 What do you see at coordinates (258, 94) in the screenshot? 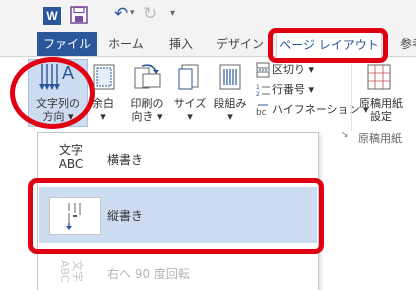
I see `svg-text: 2` at bounding box center [258, 94].